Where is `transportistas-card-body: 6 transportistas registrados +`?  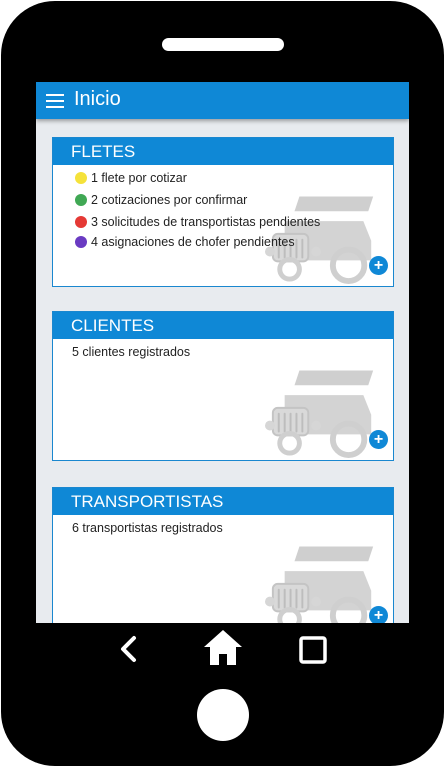
transportistas-card-body: 6 transportistas registrados + is located at coordinates (223, 569).